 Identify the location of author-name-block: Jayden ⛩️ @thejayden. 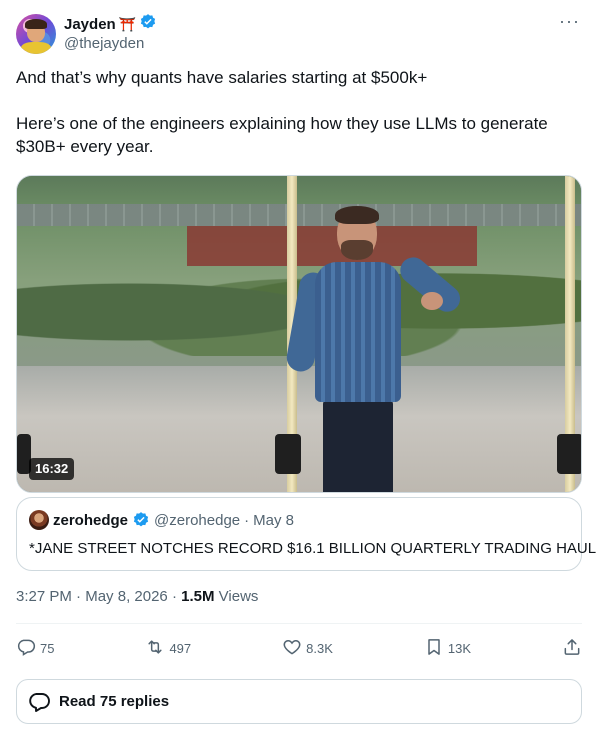
(110, 33).